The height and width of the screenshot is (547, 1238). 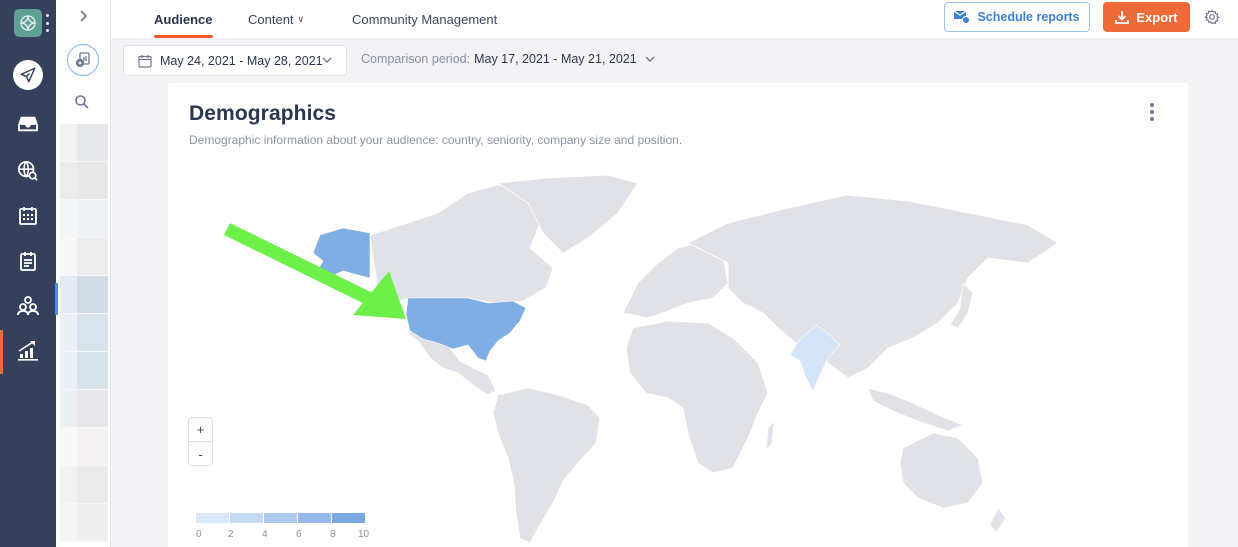 I want to click on country-madagascar, so click(x=770, y=436).